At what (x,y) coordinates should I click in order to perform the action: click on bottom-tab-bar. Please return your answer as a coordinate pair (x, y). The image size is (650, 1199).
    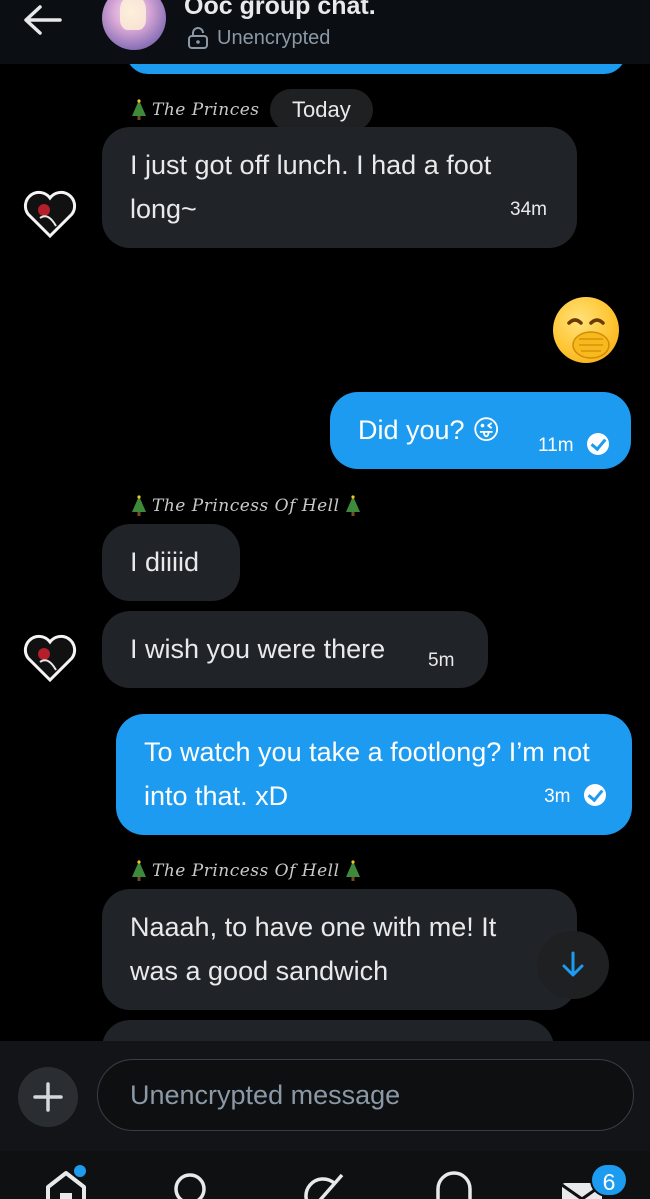
    Looking at the image, I should click on (325, 1175).